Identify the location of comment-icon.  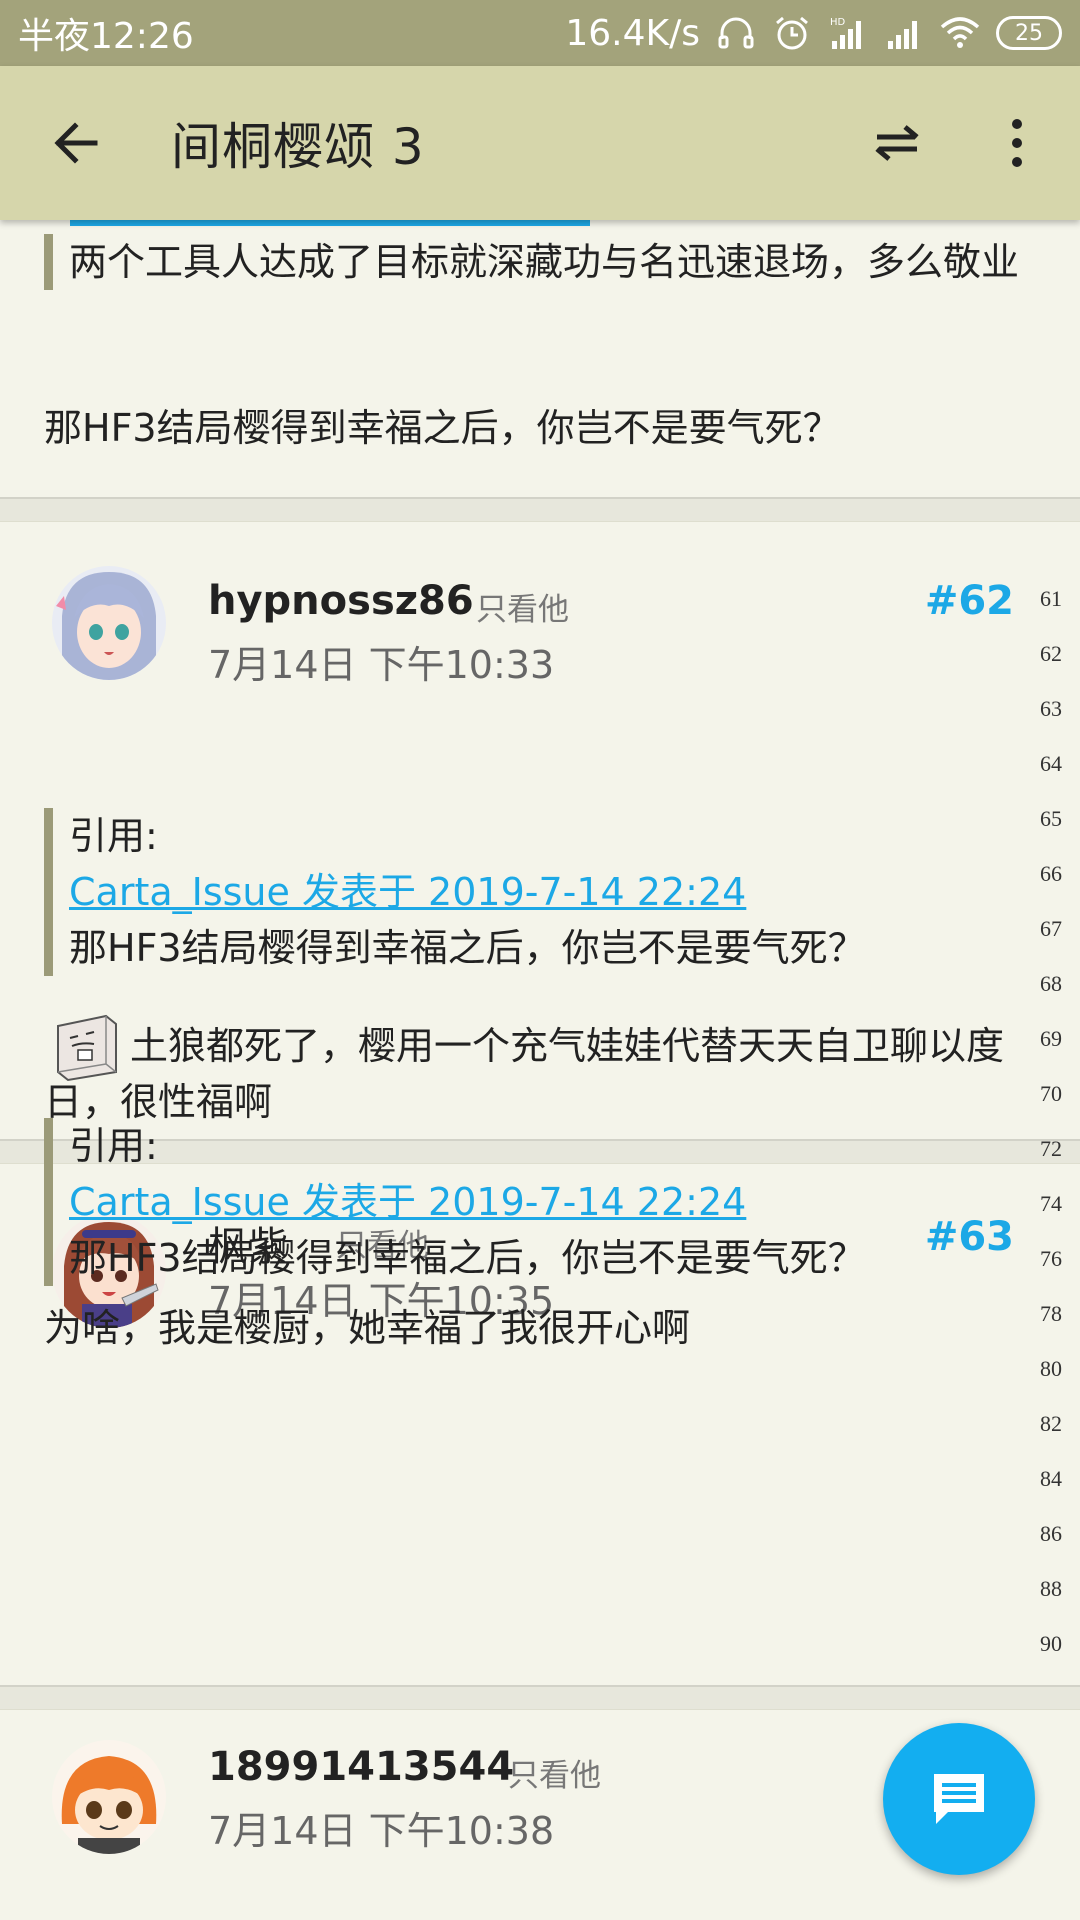
(959, 1799).